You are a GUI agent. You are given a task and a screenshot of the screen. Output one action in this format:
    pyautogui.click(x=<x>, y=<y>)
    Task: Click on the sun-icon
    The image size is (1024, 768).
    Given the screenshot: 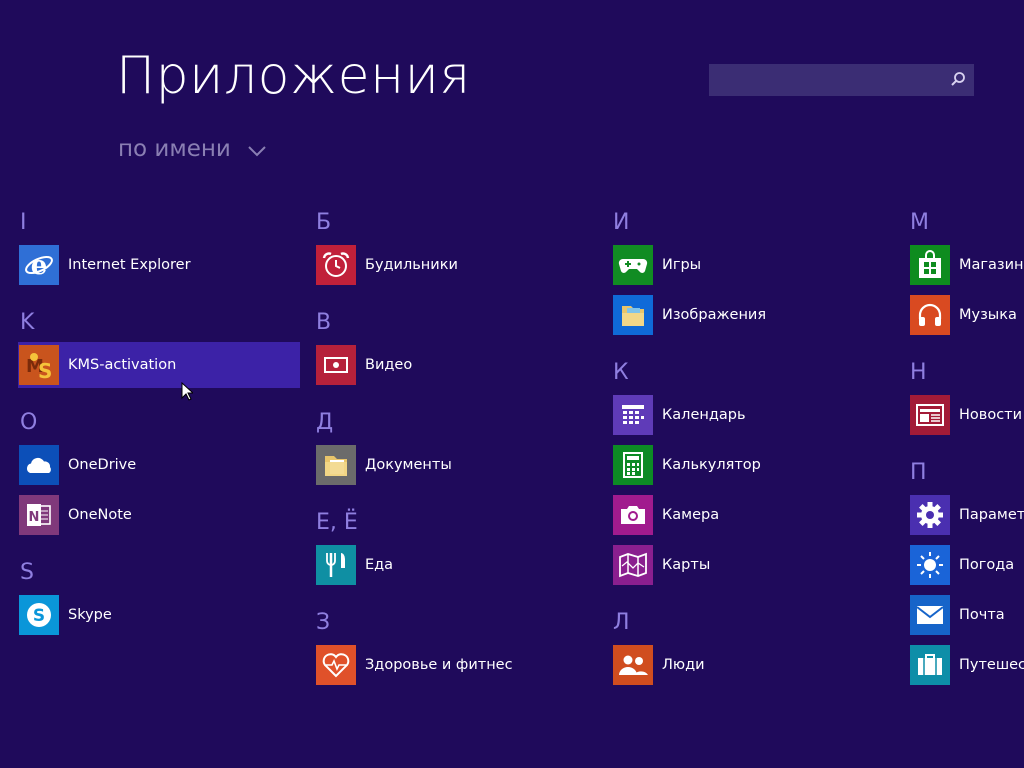 What is the action you would take?
    pyautogui.click(x=930, y=565)
    